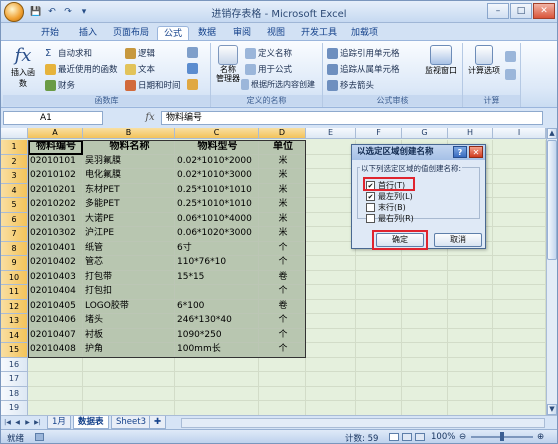 The height and width of the screenshot is (444, 558). What do you see at coordinates (484, 60) in the screenshot?
I see `calc-options-button: 计算选项` at bounding box center [484, 60].